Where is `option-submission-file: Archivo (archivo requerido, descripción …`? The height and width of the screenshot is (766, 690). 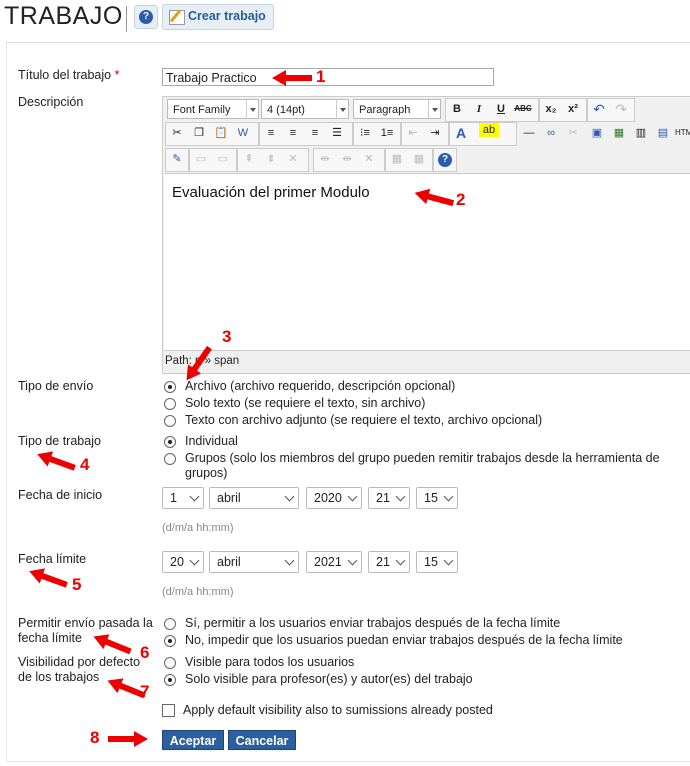 option-submission-file: Archivo (archivo requerido, descripción … is located at coordinates (320, 386).